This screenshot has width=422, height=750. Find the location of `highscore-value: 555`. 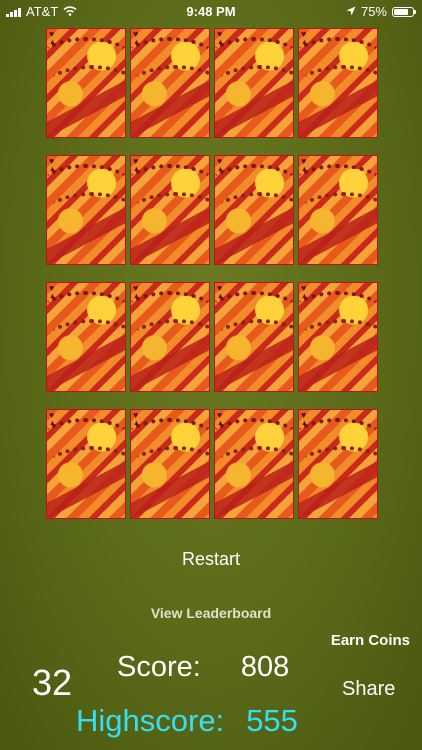

highscore-value: 555 is located at coordinates (272, 720).